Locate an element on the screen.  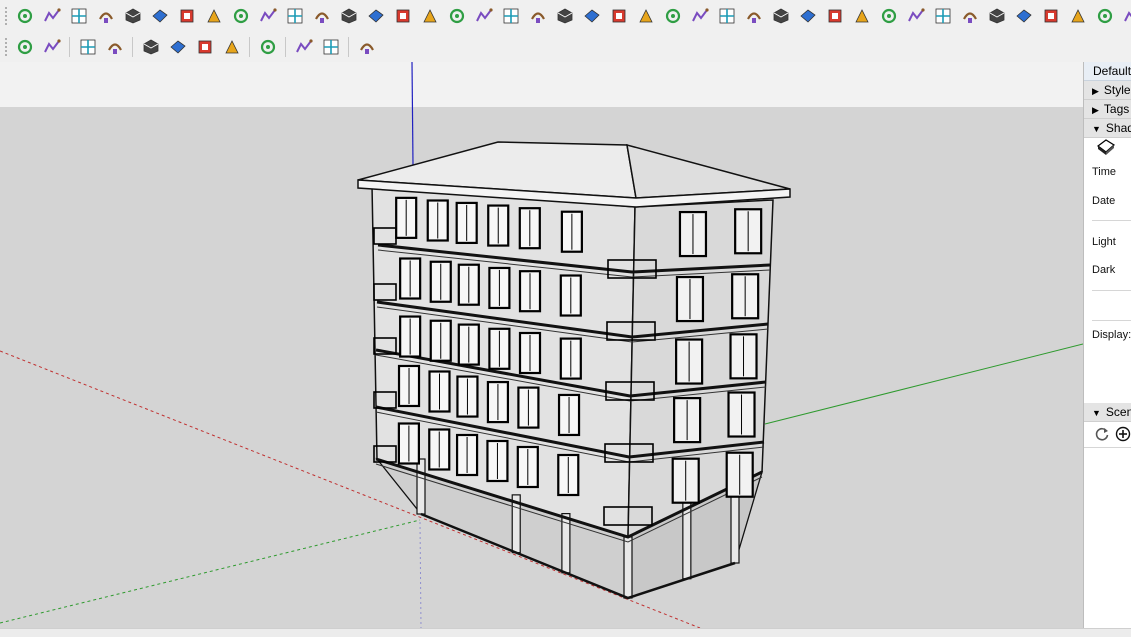
two-point-arc-icon is located at coordinates (484, 16).